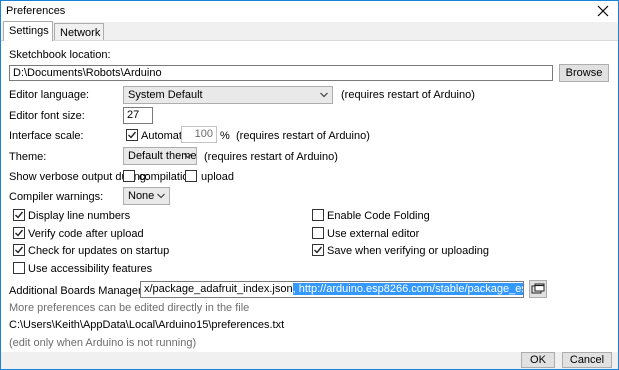 Image resolution: width=619 pixels, height=370 pixels. What do you see at coordinates (28, 157) in the screenshot?
I see `theme-label: Theme:` at bounding box center [28, 157].